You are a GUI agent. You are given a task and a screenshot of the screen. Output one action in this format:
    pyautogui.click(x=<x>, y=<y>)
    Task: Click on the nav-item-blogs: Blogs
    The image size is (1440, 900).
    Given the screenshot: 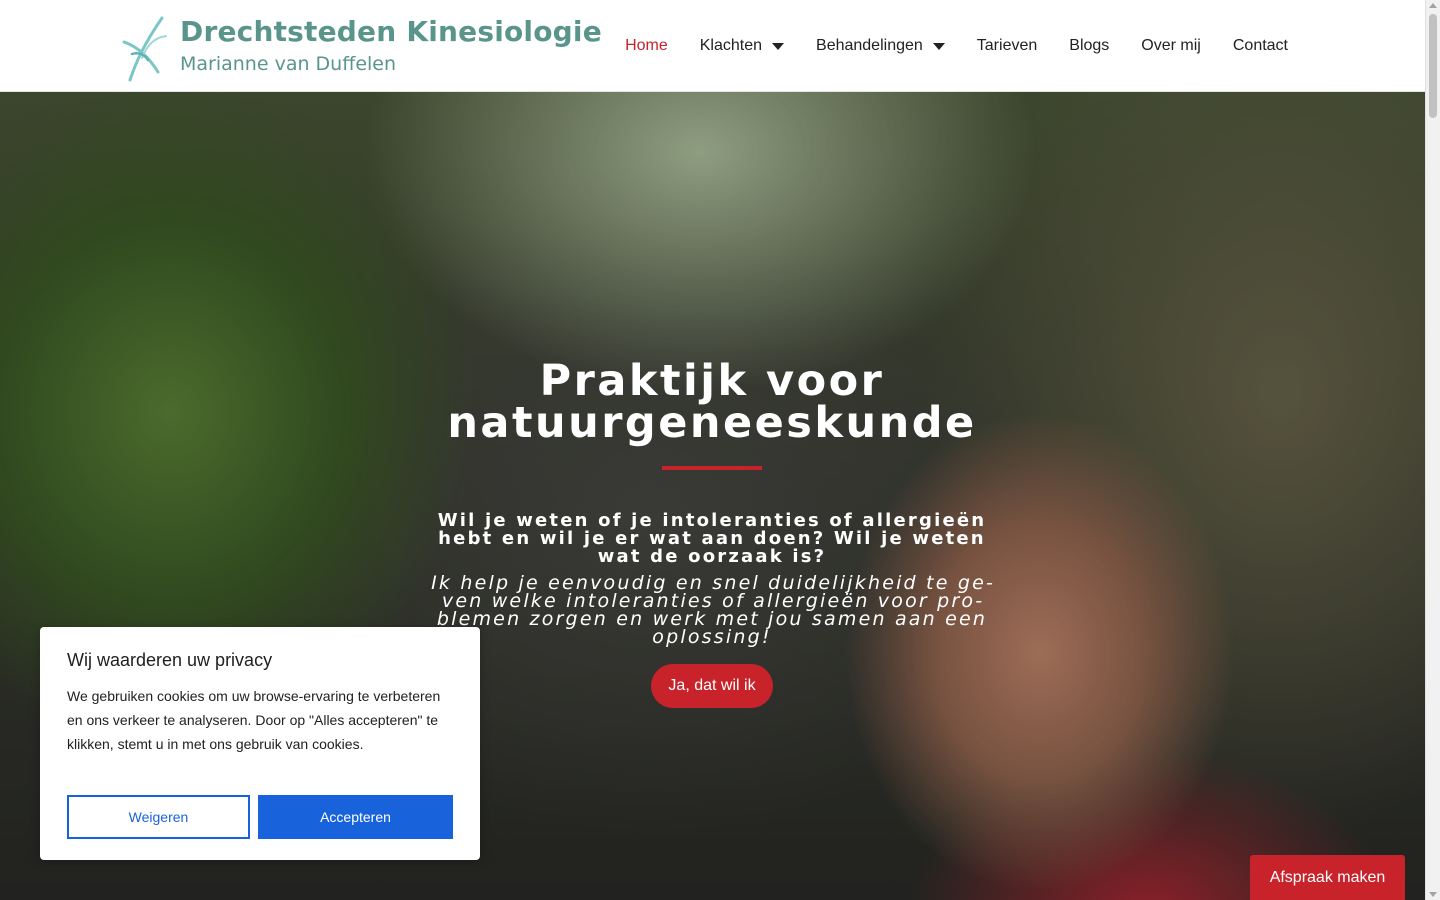 What is the action you would take?
    pyautogui.click(x=1089, y=46)
    